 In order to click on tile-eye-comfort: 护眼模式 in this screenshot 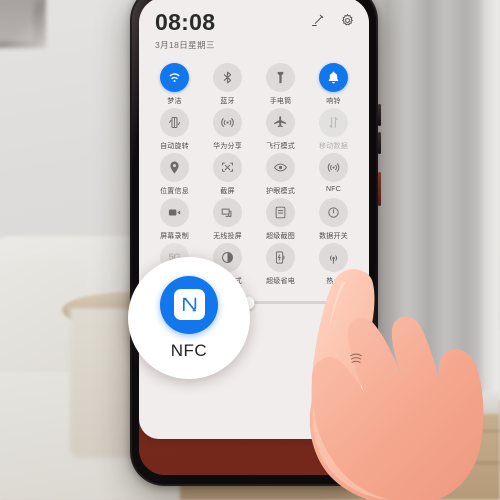, I will do `click(280, 174)`.